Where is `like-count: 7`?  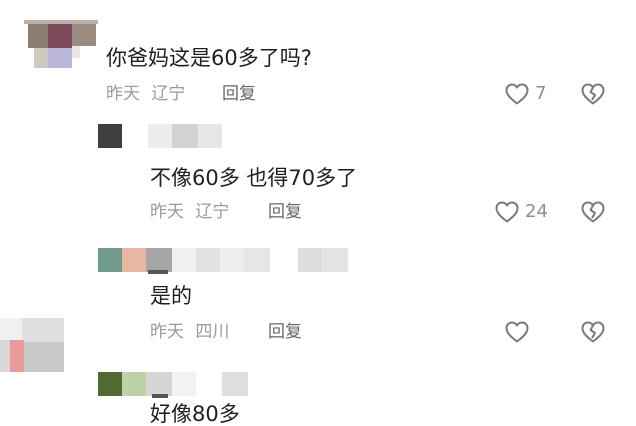
like-count: 7 is located at coordinates (541, 93).